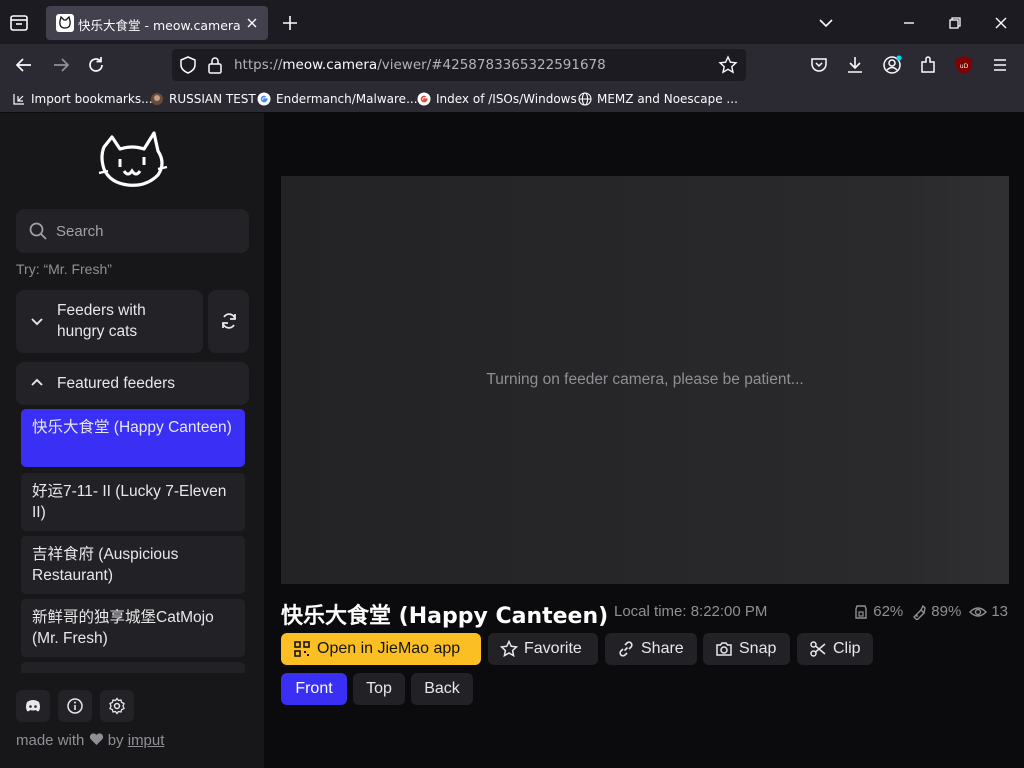  Describe the element at coordinates (509, 649) in the screenshot. I see `star-icon` at that location.